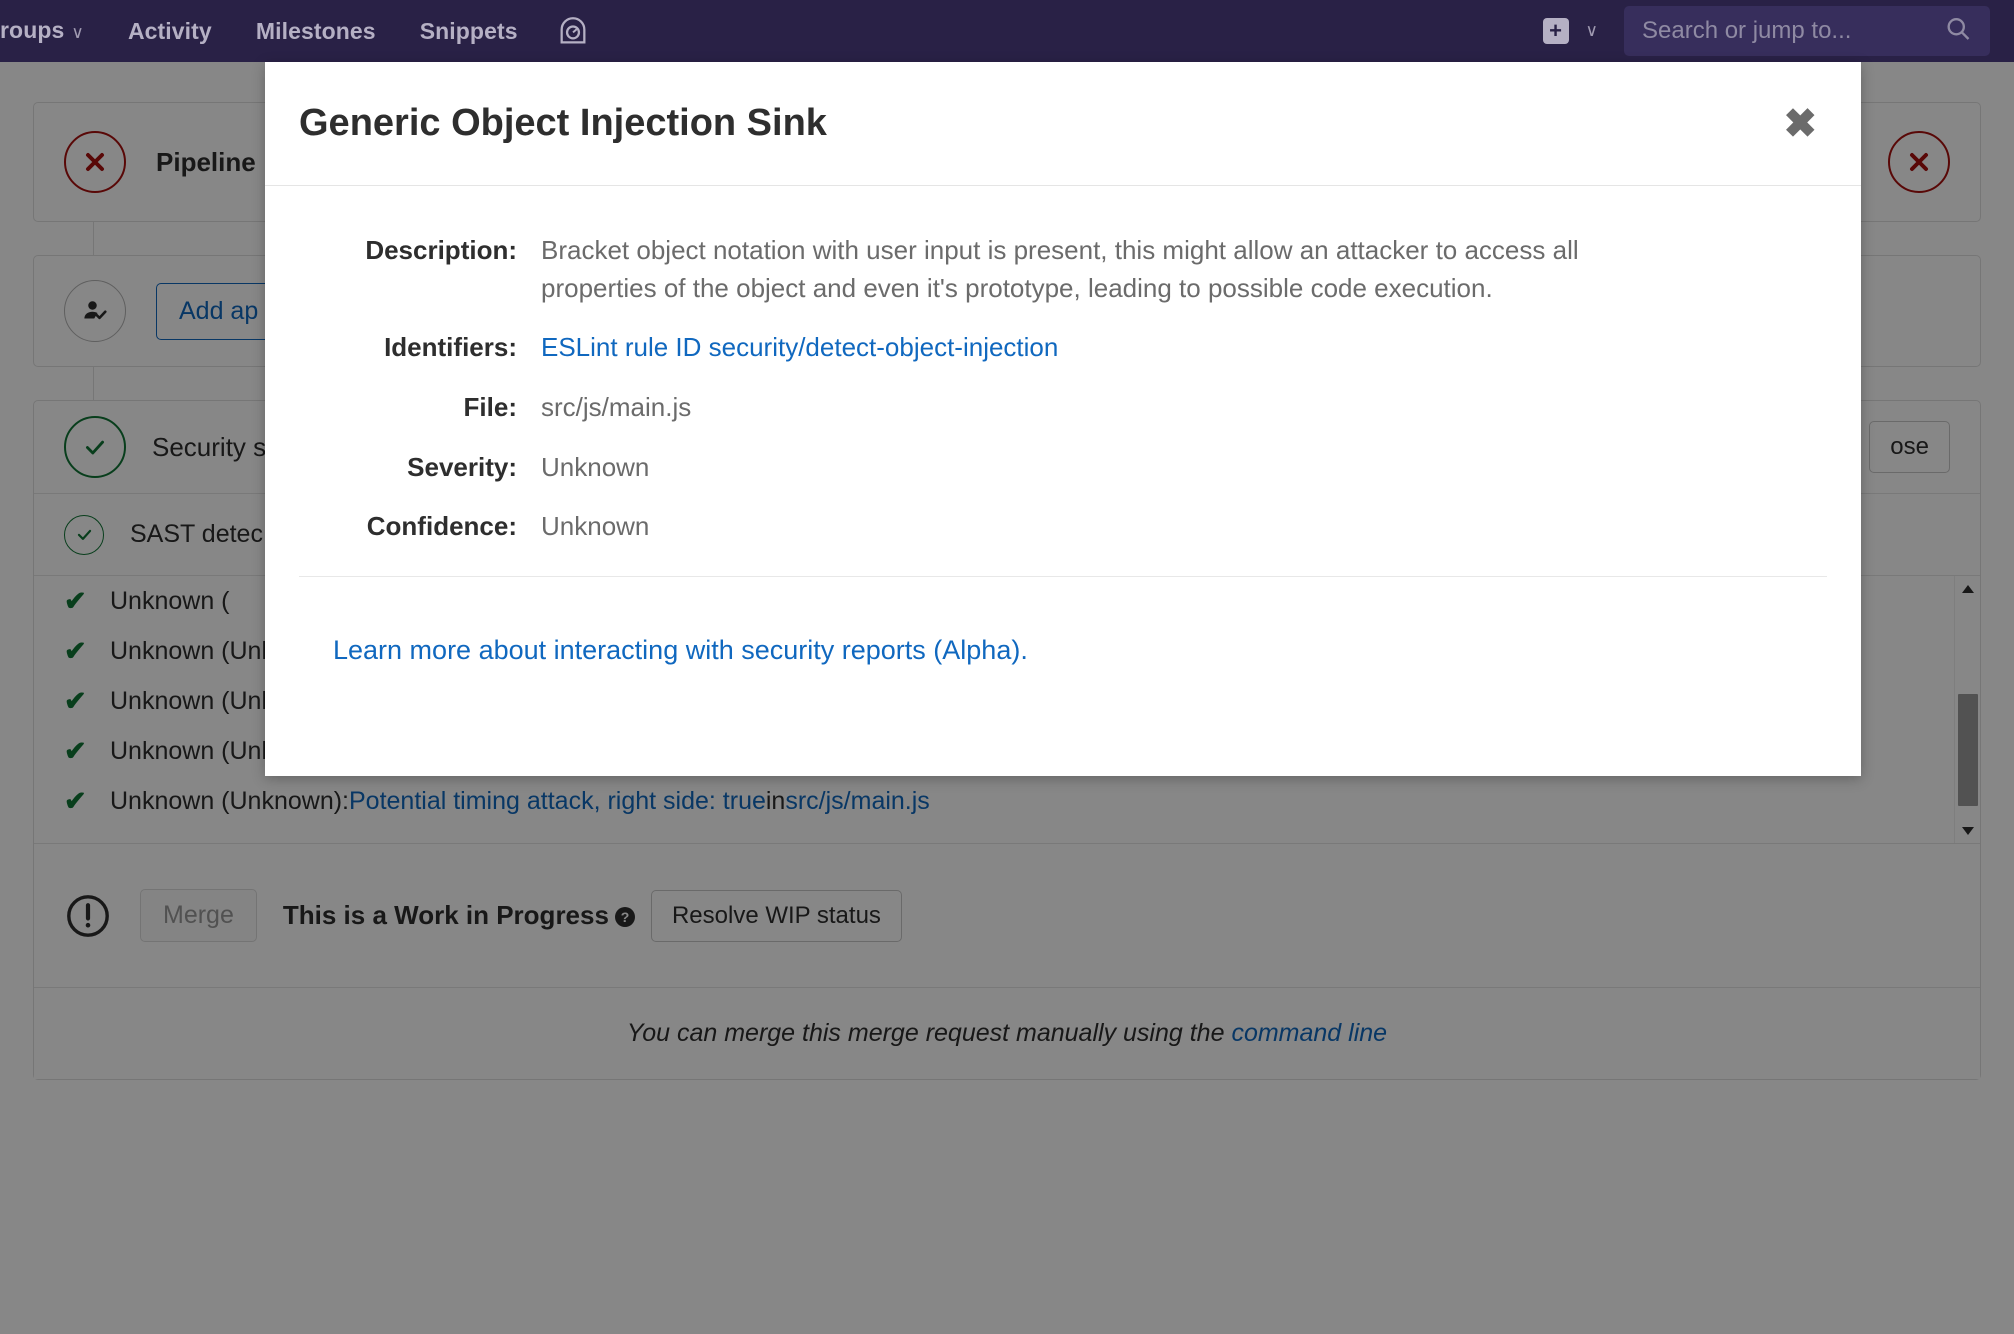 This screenshot has height=1334, width=2014. Describe the element at coordinates (616, 407) in the screenshot. I see `modal-field-value: src/js/main.js` at that location.